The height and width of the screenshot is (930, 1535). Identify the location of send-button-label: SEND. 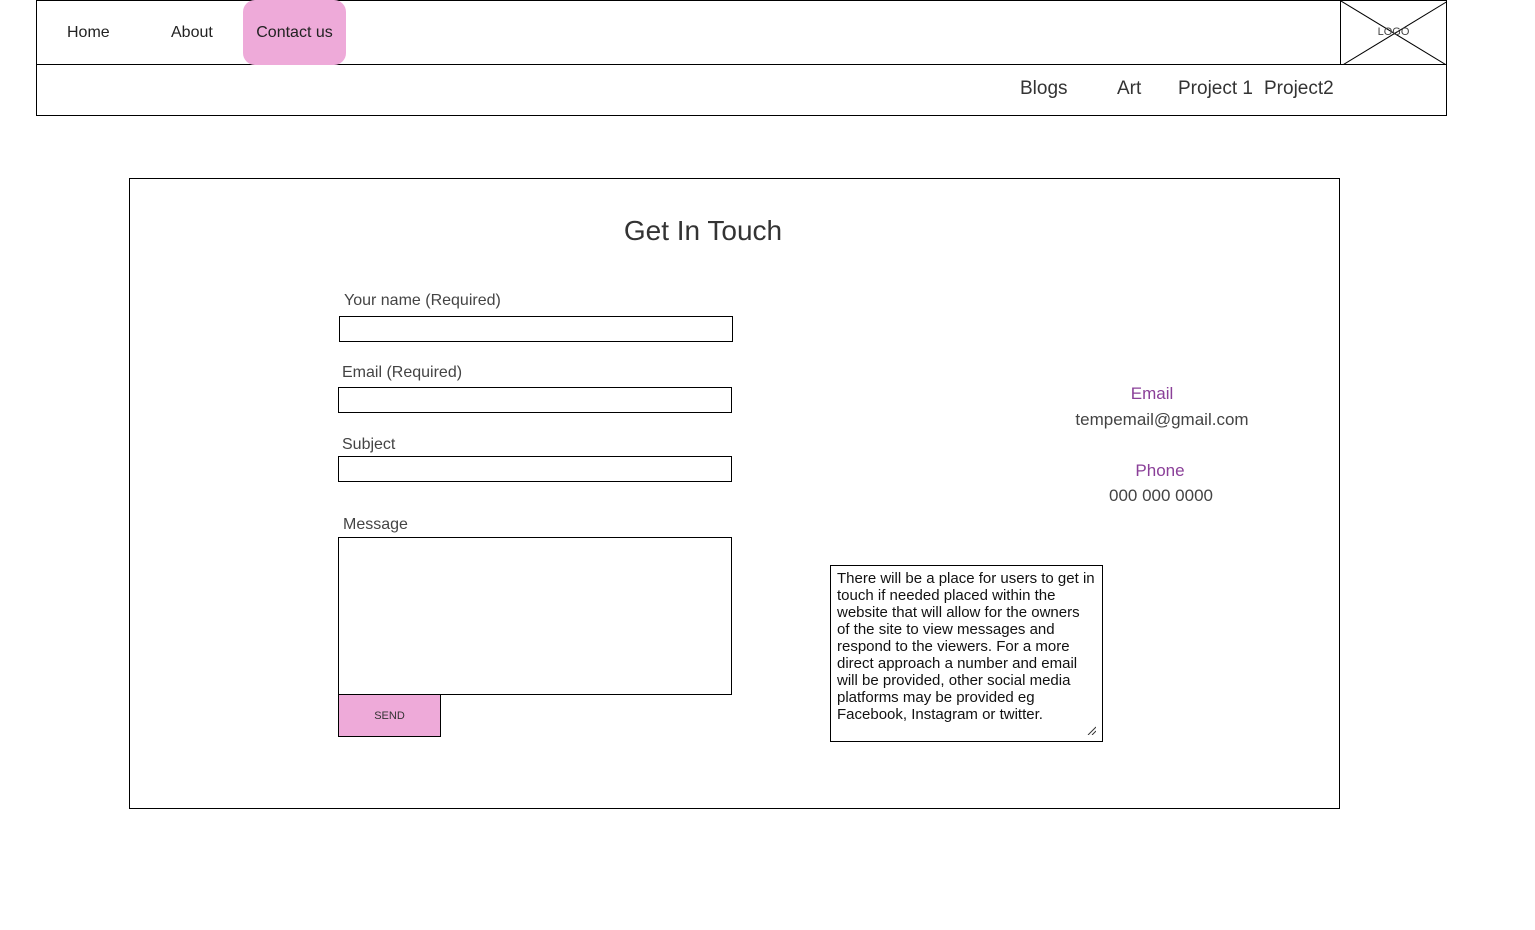
(389, 715).